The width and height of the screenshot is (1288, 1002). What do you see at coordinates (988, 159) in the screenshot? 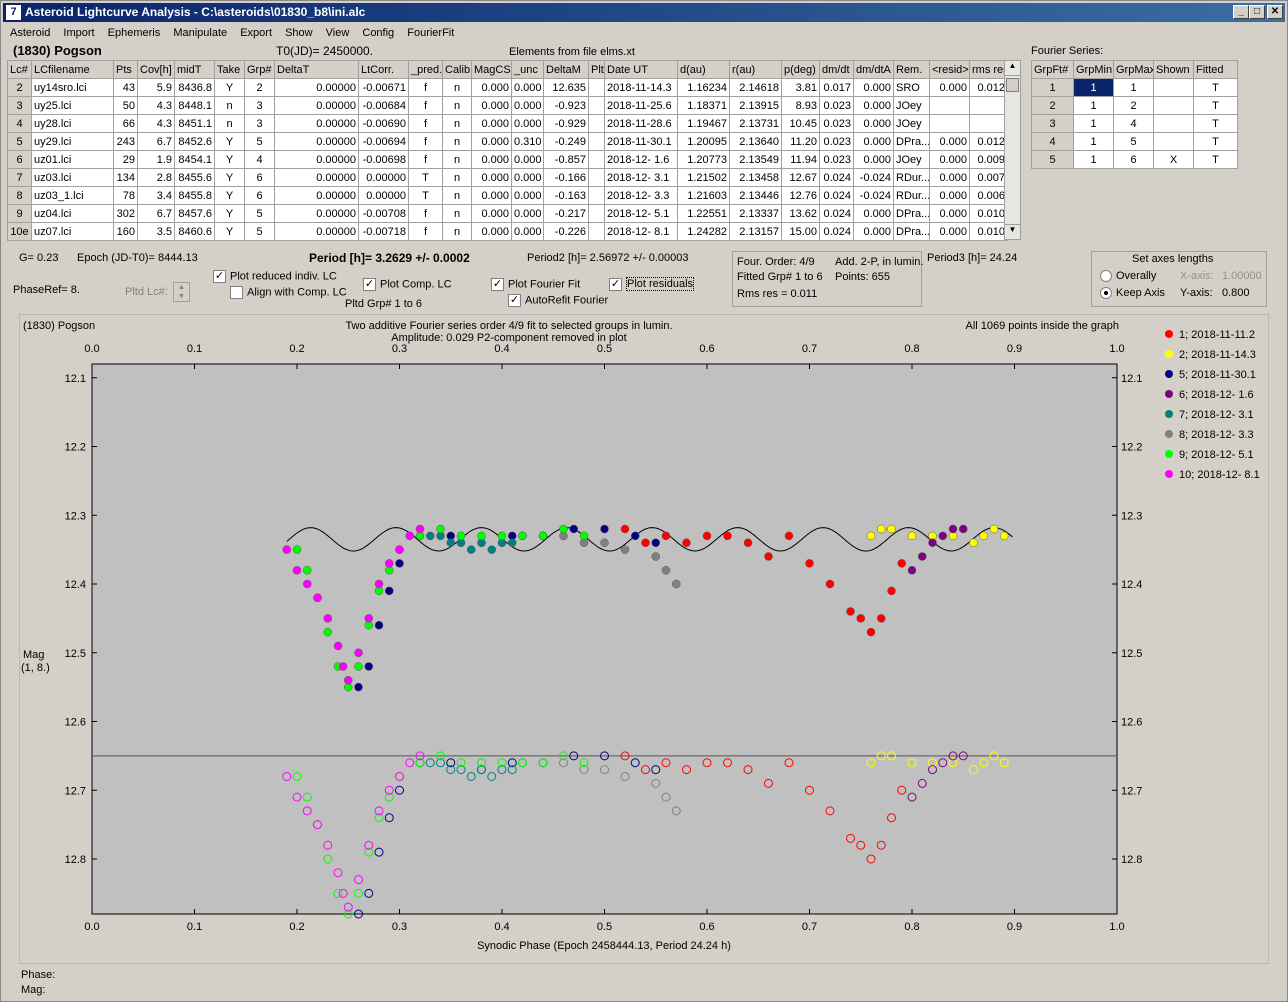
I see `table-cell: 0.009` at bounding box center [988, 159].